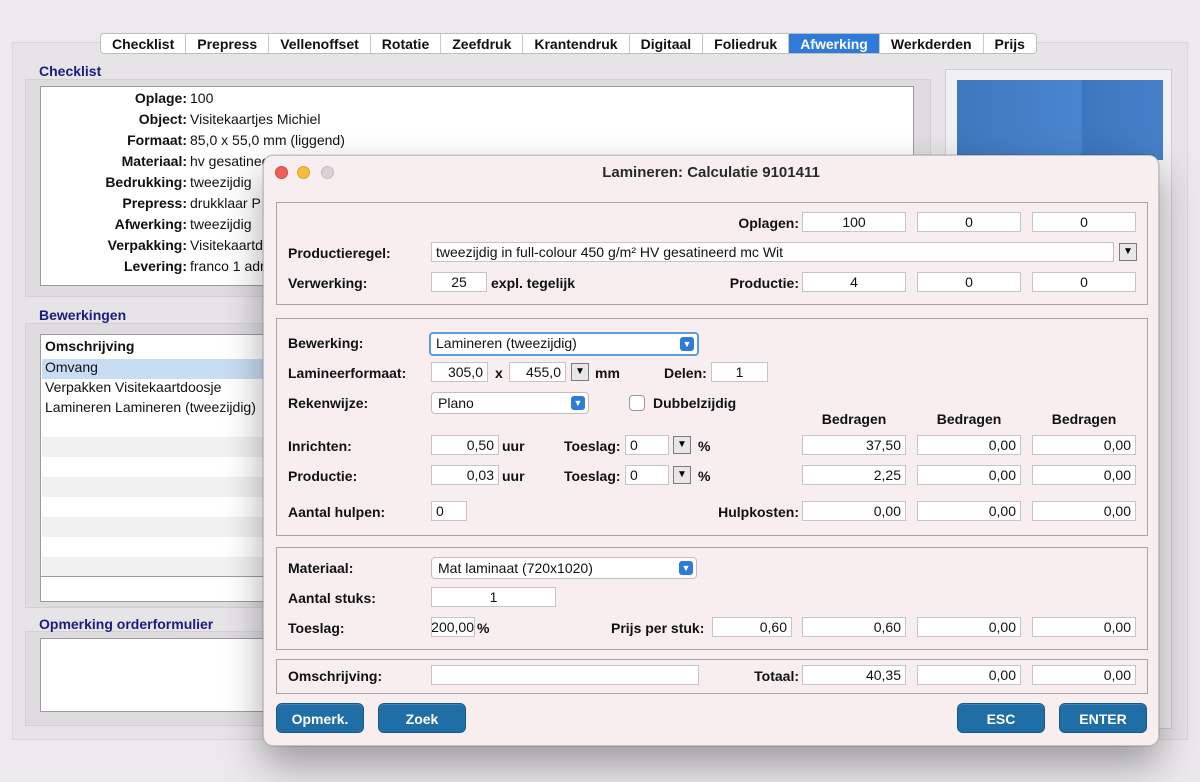 Image resolution: width=1200 pixels, height=782 pixels. I want to click on toeslag-1-dropdown-icon: ▼, so click(682, 445).